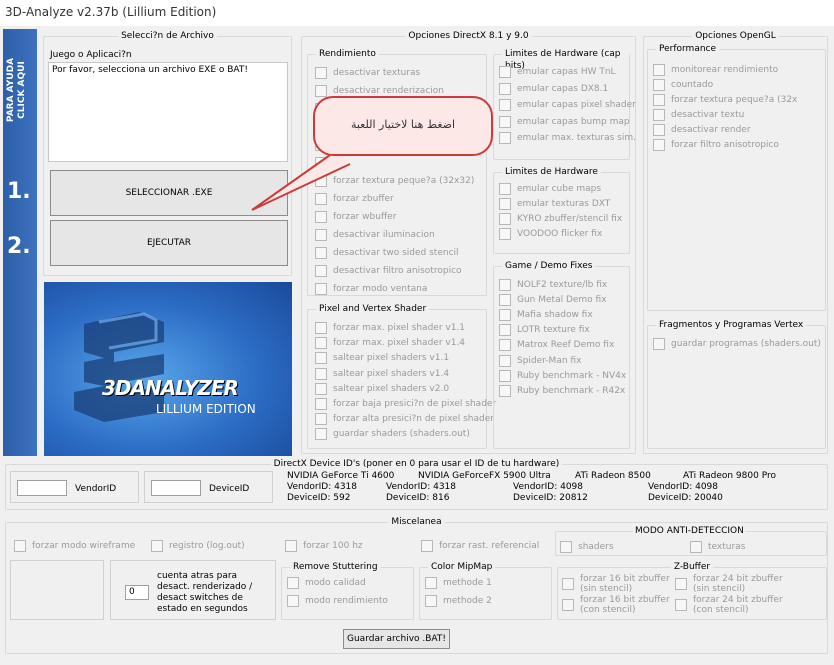 The width and height of the screenshot is (834, 665). Describe the element at coordinates (367, 73) in the screenshot. I see `checkbox-rend-0: desactivar texturas` at that location.